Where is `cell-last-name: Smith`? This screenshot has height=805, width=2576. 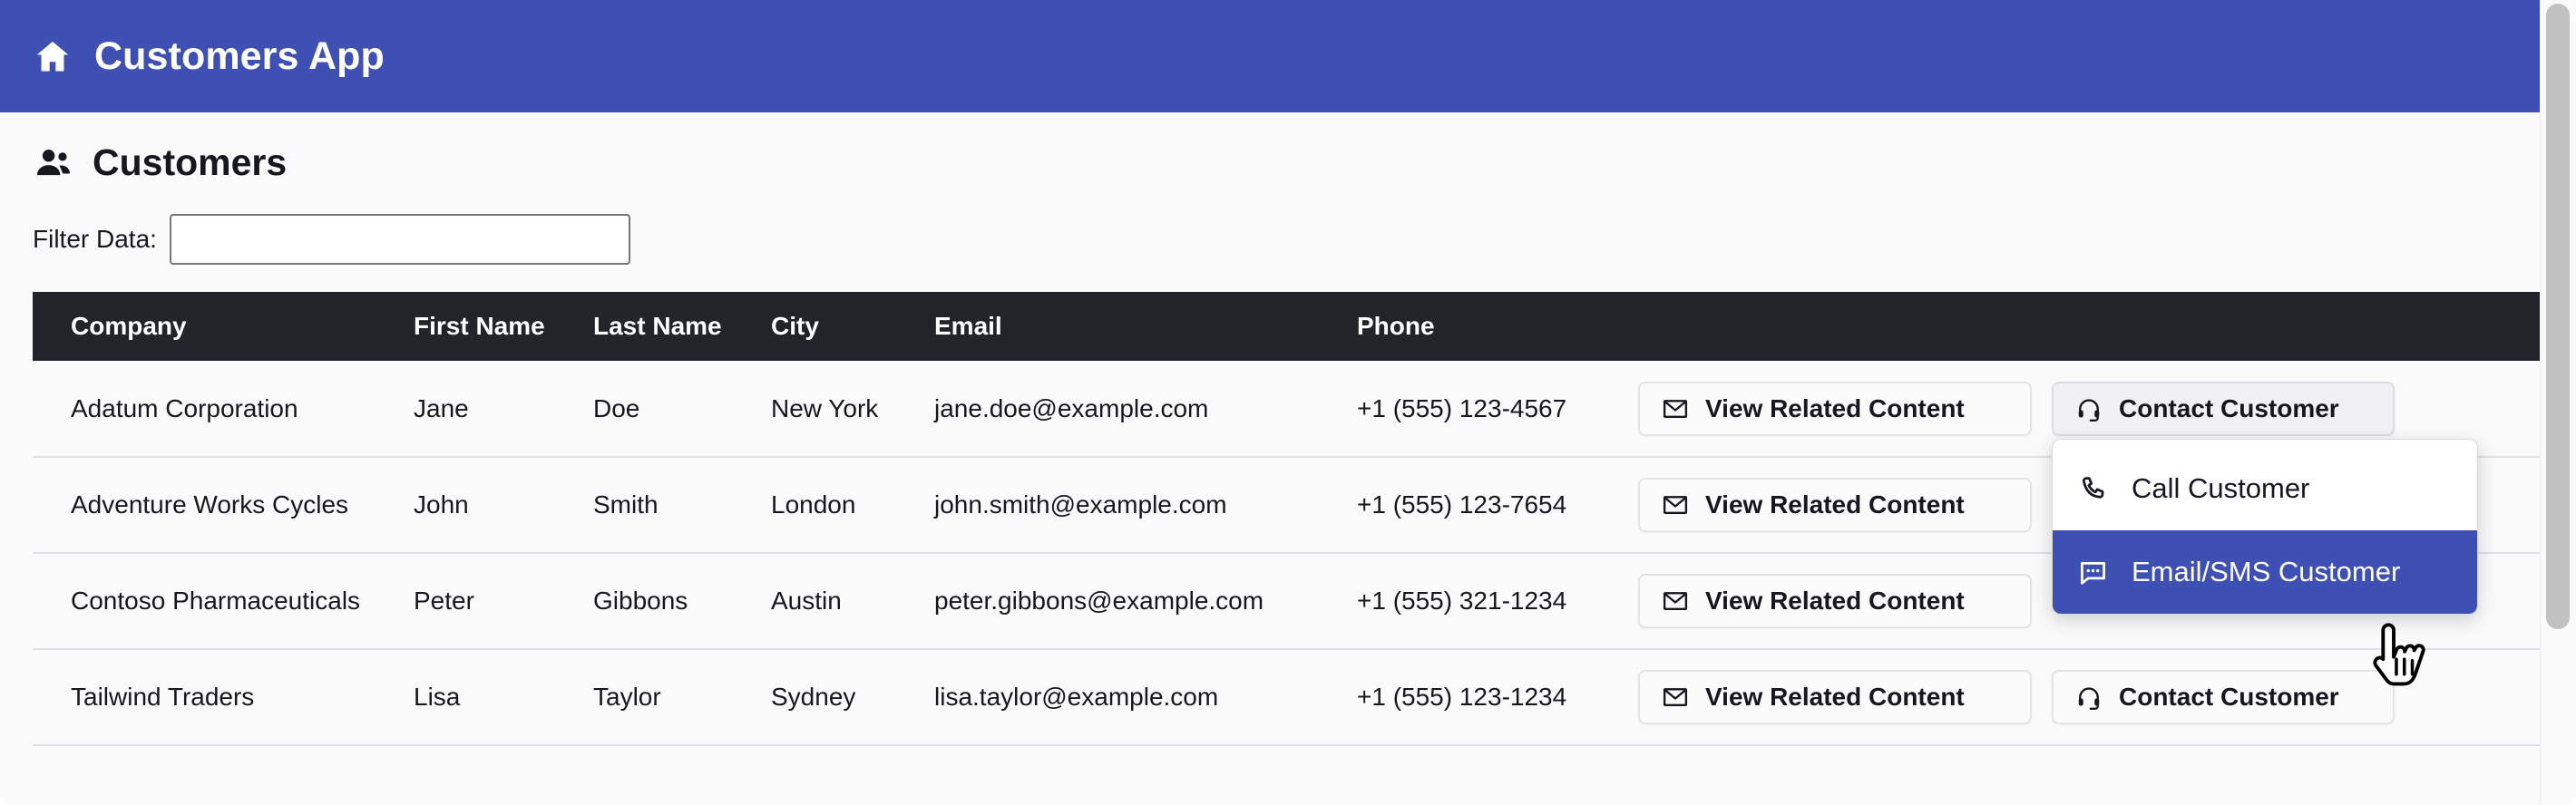 cell-last-name: Smith is located at coordinates (682, 505).